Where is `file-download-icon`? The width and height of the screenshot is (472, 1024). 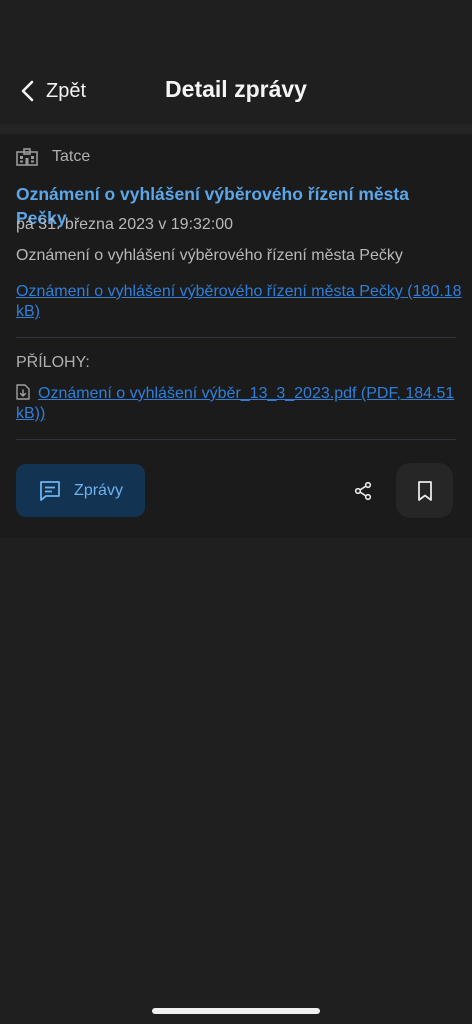 file-download-icon is located at coordinates (23, 392).